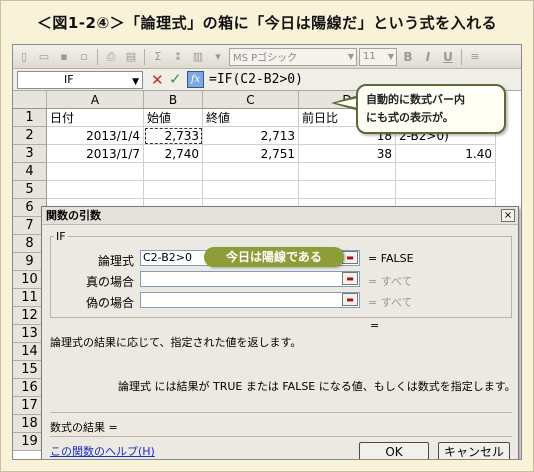 The width and height of the screenshot is (534, 472). I want to click on cancel-entry-icon: ✕, so click(157, 80).